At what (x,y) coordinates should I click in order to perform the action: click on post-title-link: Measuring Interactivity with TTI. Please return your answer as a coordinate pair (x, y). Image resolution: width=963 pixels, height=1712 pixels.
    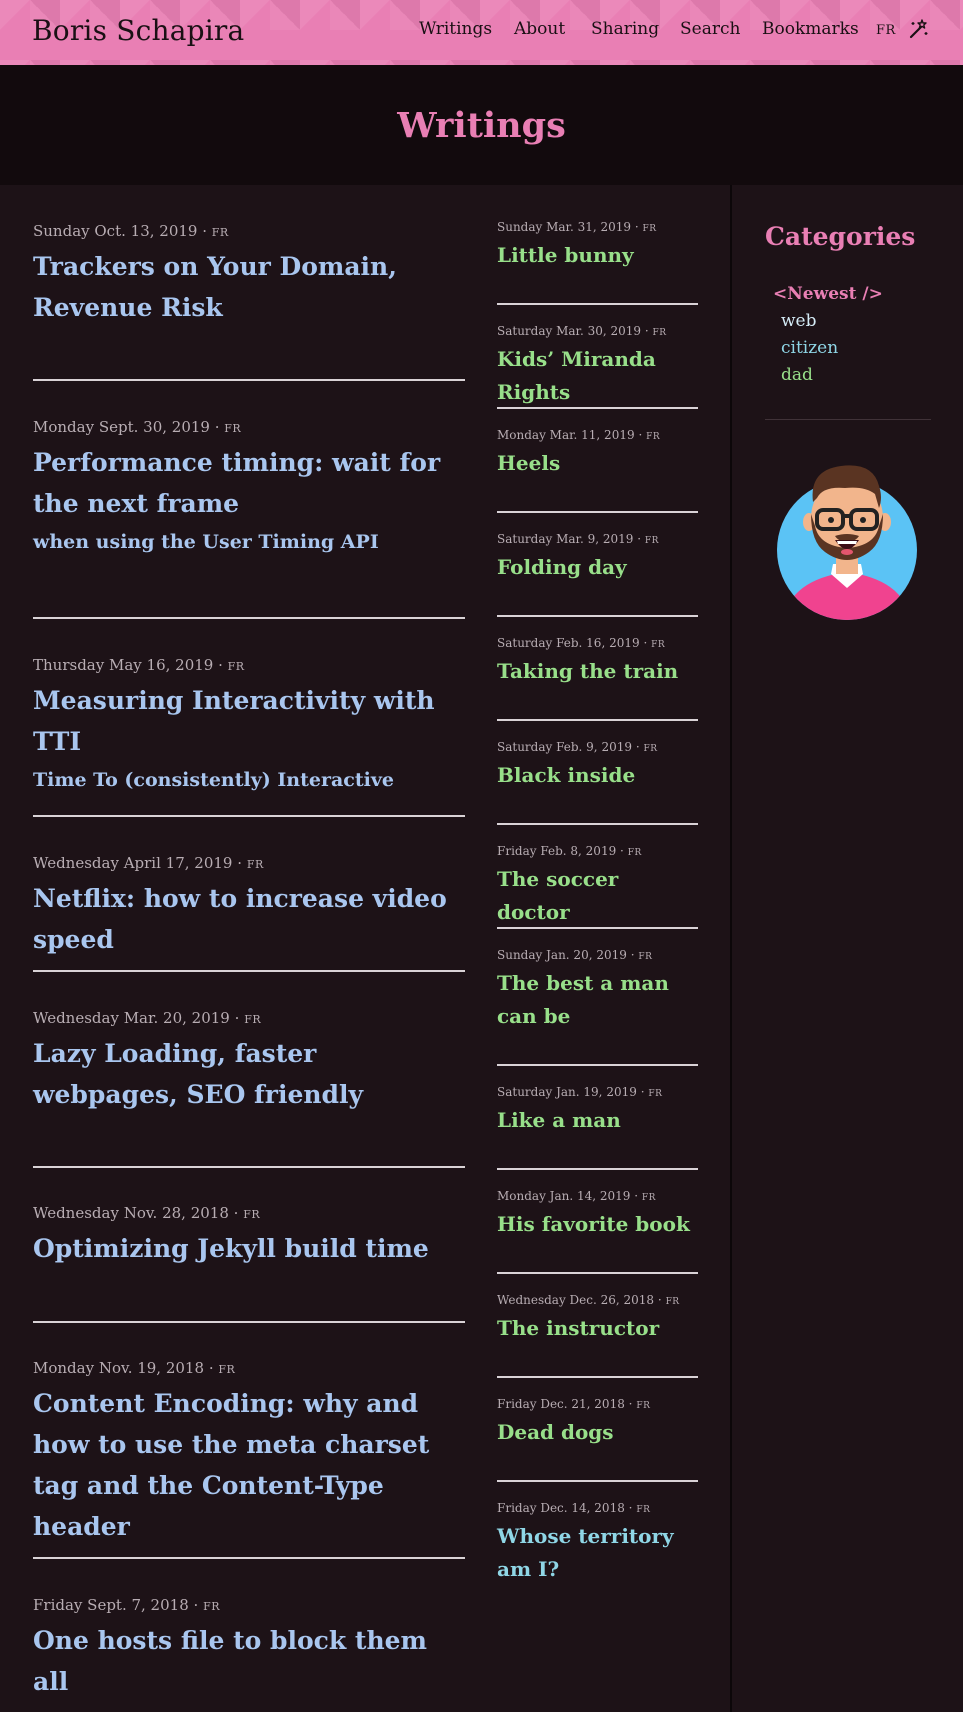
    Looking at the image, I should click on (249, 721).